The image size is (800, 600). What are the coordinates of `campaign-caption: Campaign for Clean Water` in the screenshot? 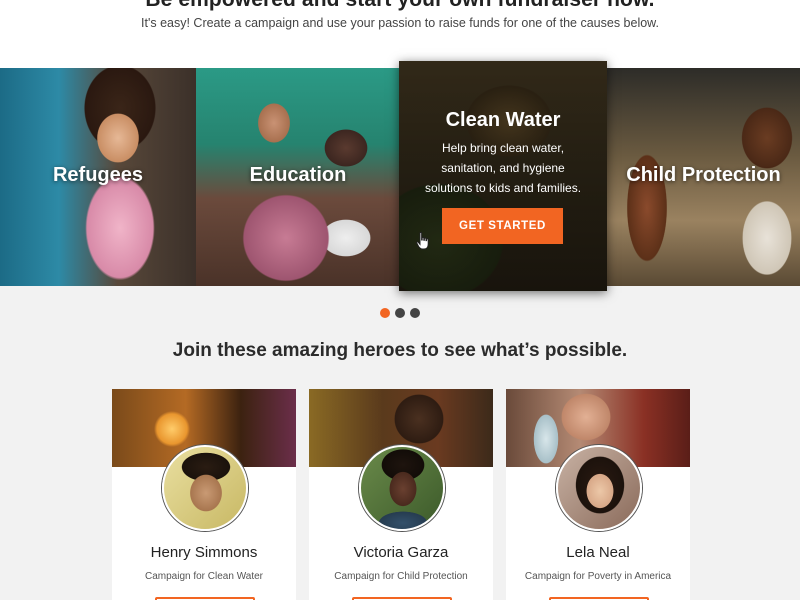 It's located at (203, 576).